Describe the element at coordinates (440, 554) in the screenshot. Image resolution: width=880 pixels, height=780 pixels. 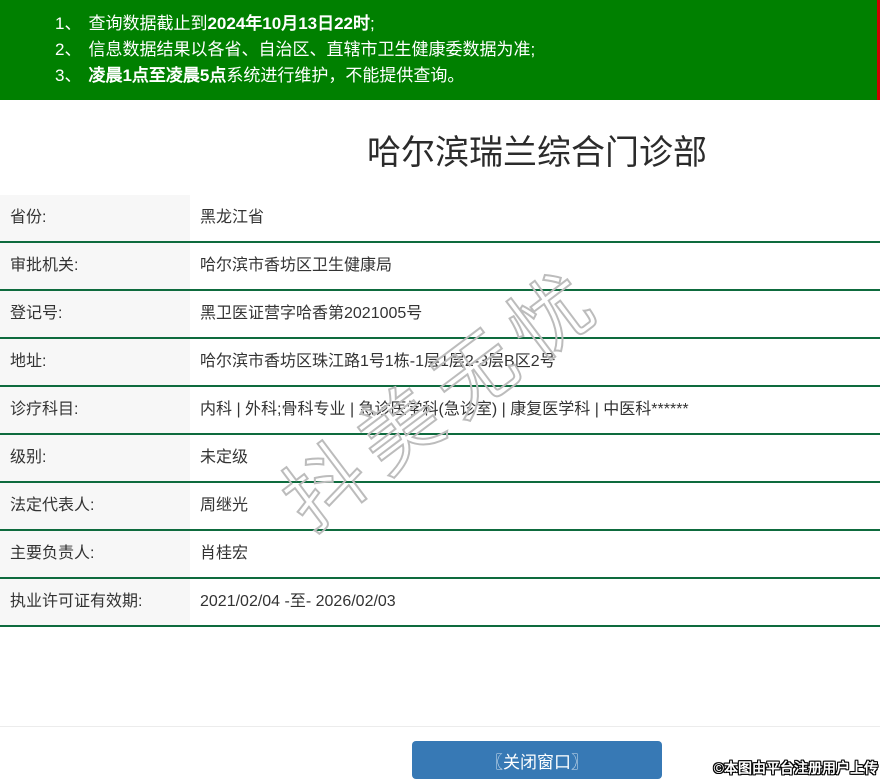
I see `table-row: 主要负责人: 肖桂宏` at that location.